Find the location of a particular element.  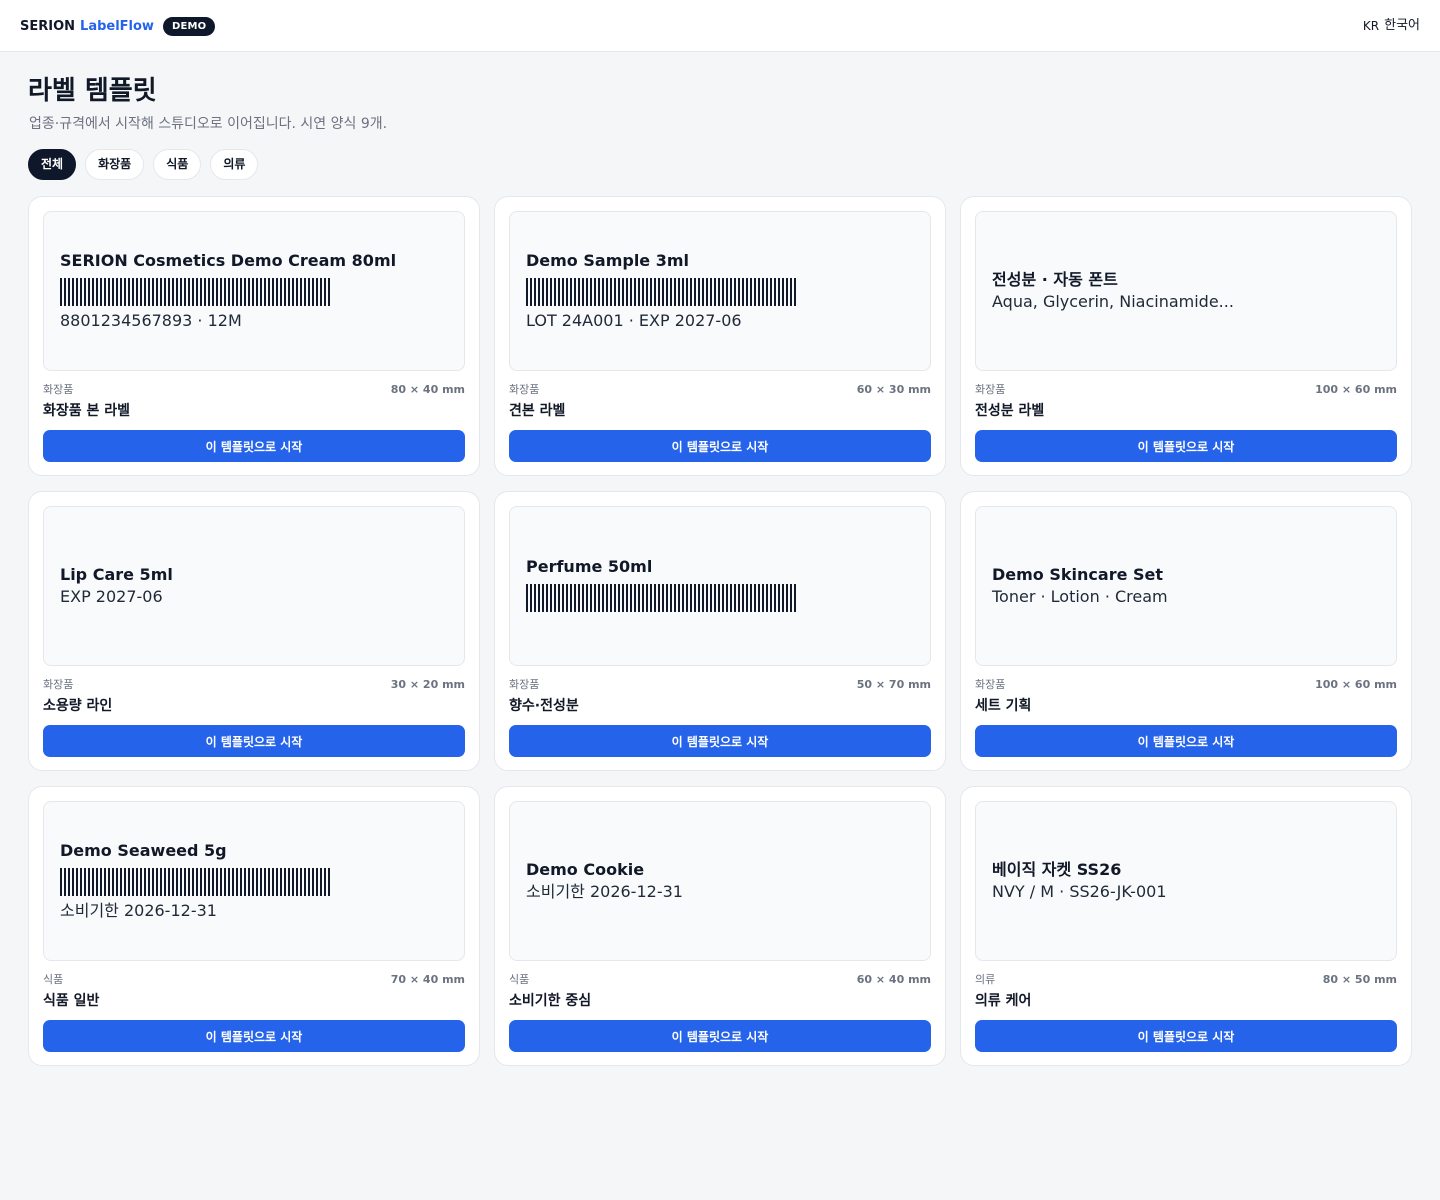

filter-chip: 전체 is located at coordinates (52, 164).